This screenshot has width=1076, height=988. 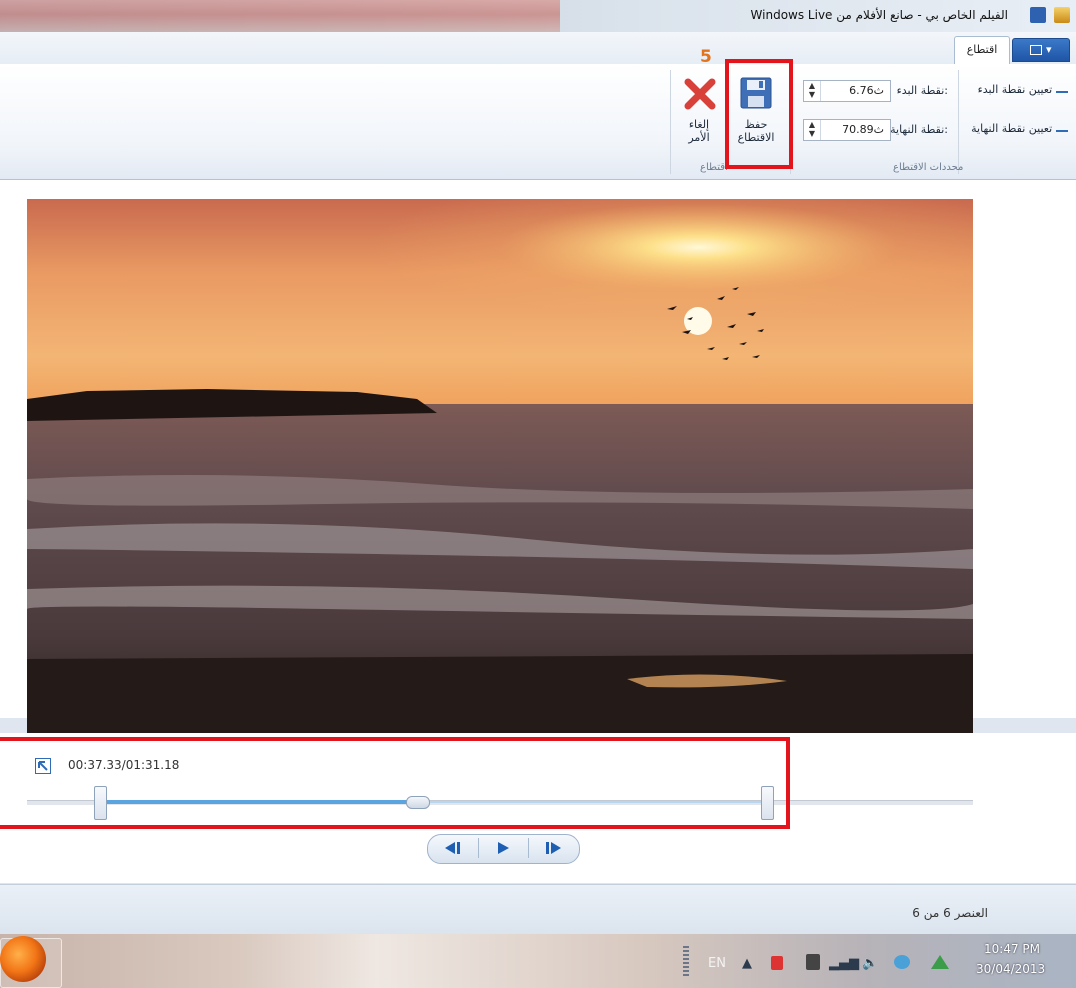 I want to click on play-button, so click(x=503, y=848).